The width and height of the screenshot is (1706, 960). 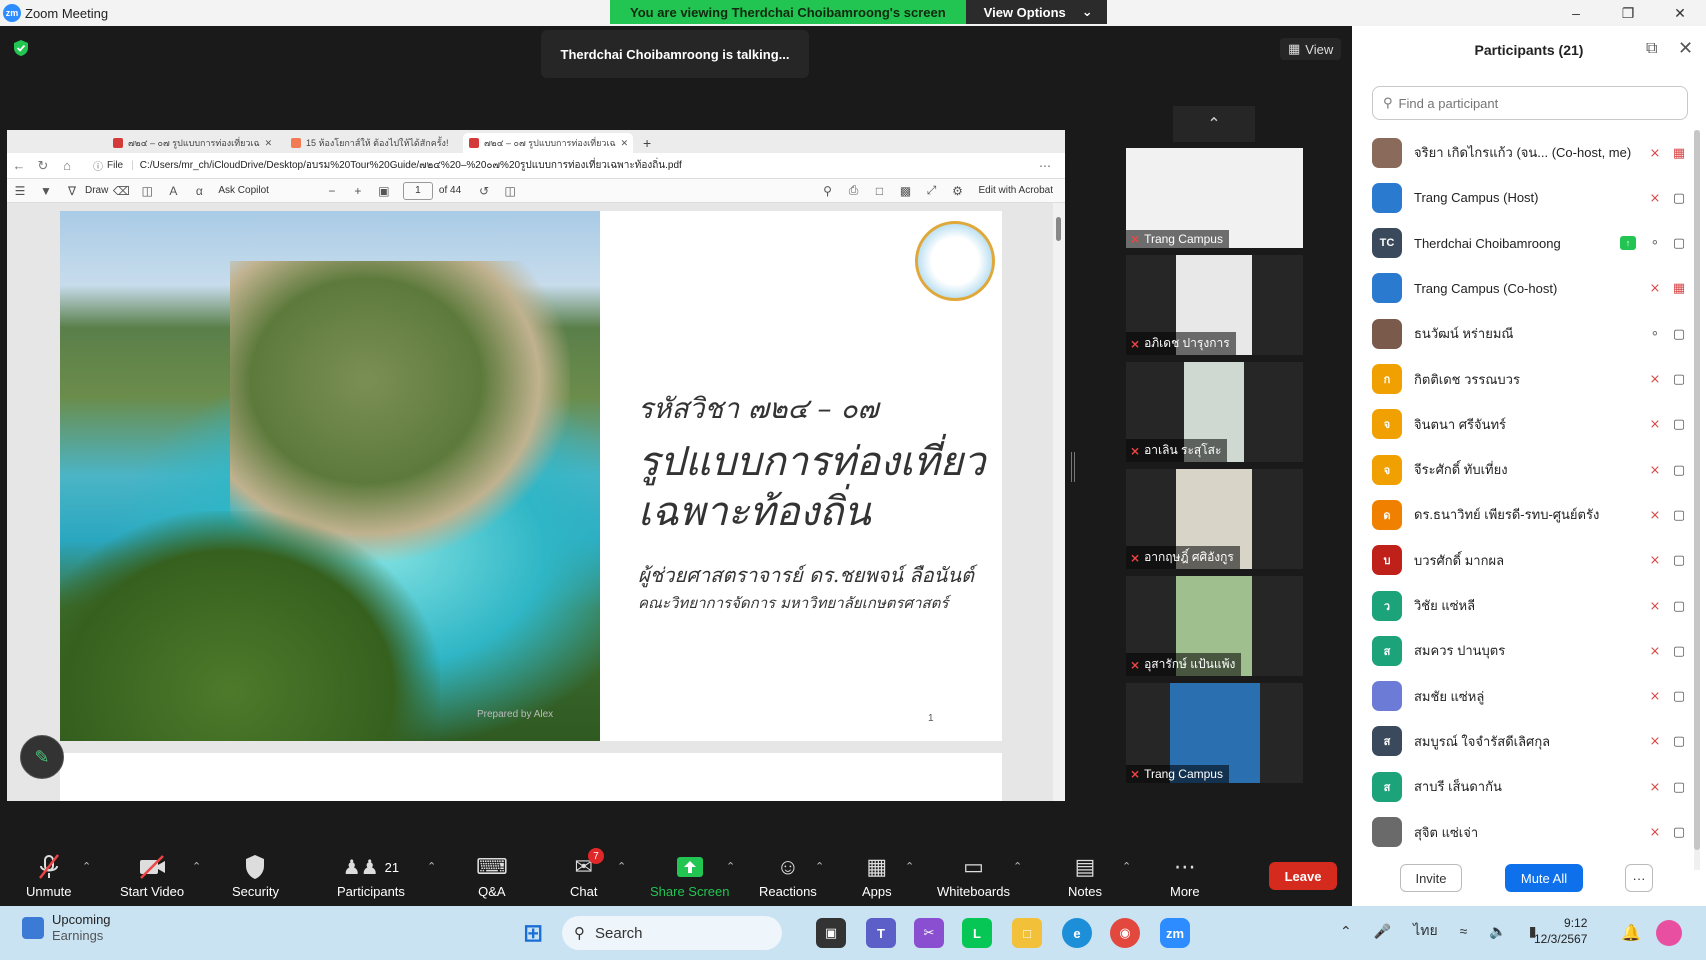 I want to click on minimize-icon: –, so click(x=1576, y=13).